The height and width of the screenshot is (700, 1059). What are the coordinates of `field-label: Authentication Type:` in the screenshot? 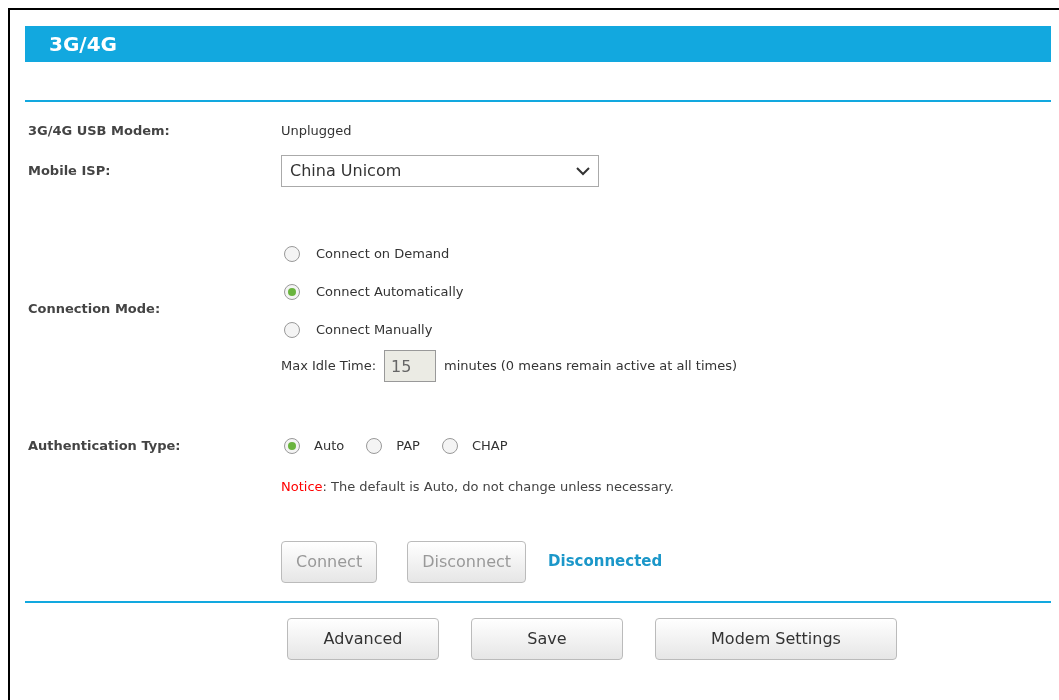 It's located at (104, 446).